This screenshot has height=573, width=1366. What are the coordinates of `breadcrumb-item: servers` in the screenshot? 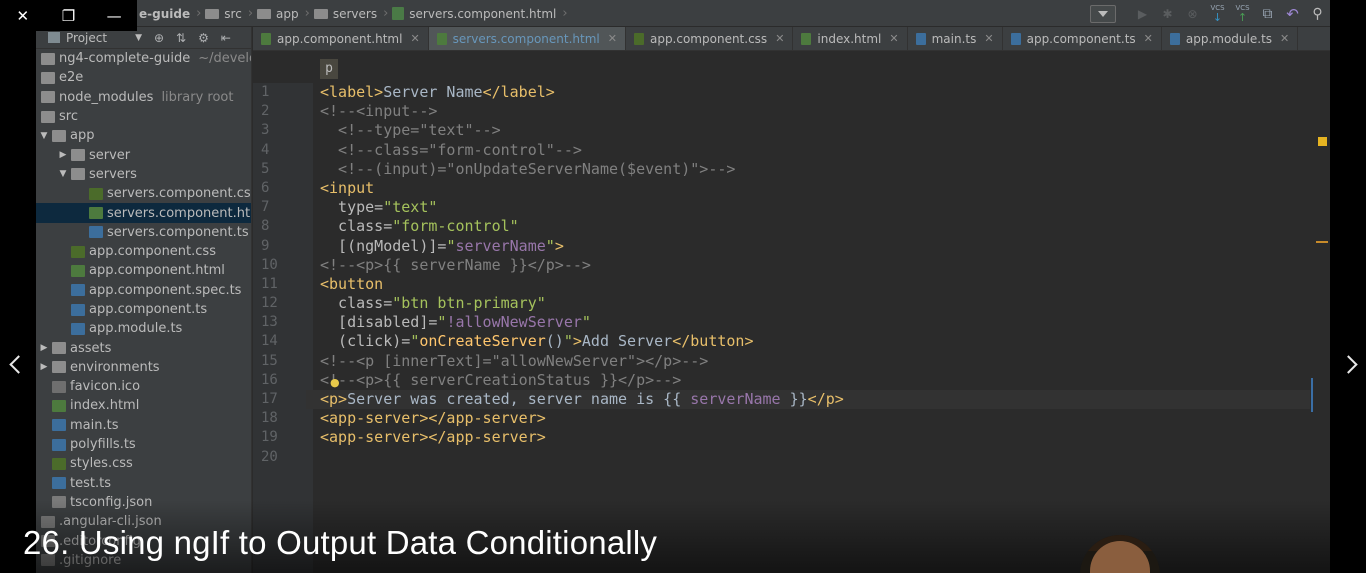 It's located at (346, 13).